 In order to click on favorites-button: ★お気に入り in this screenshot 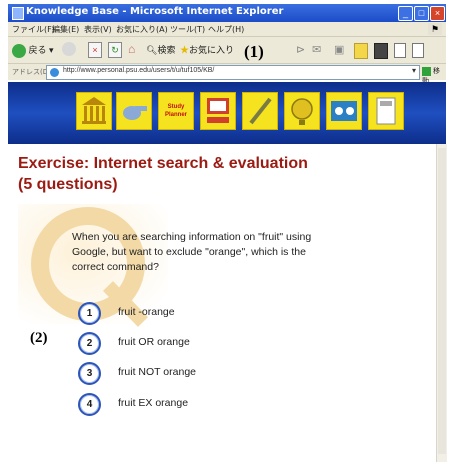, I will do `click(207, 50)`.